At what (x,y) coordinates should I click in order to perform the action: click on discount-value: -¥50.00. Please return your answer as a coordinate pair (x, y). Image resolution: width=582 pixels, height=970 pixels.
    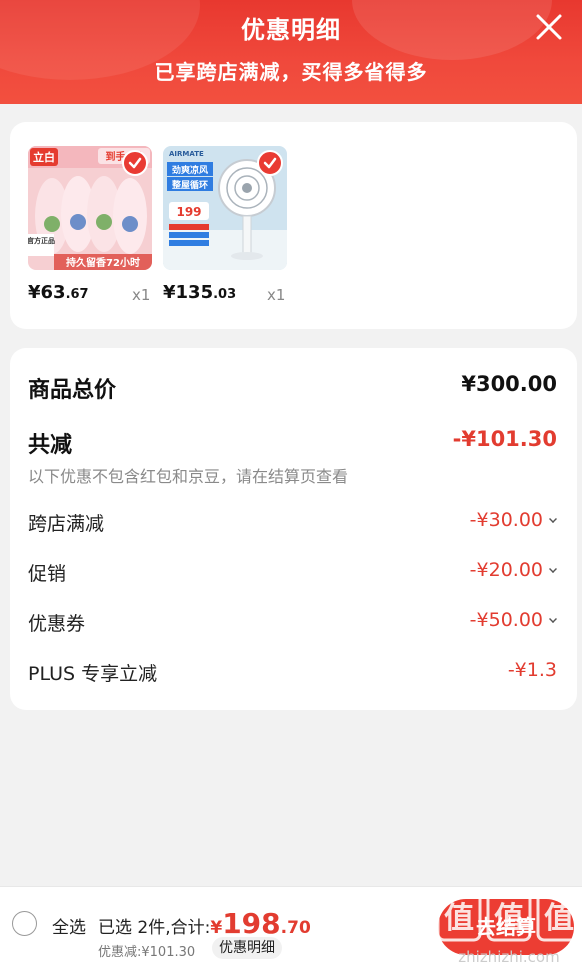
    Looking at the image, I should click on (513, 620).